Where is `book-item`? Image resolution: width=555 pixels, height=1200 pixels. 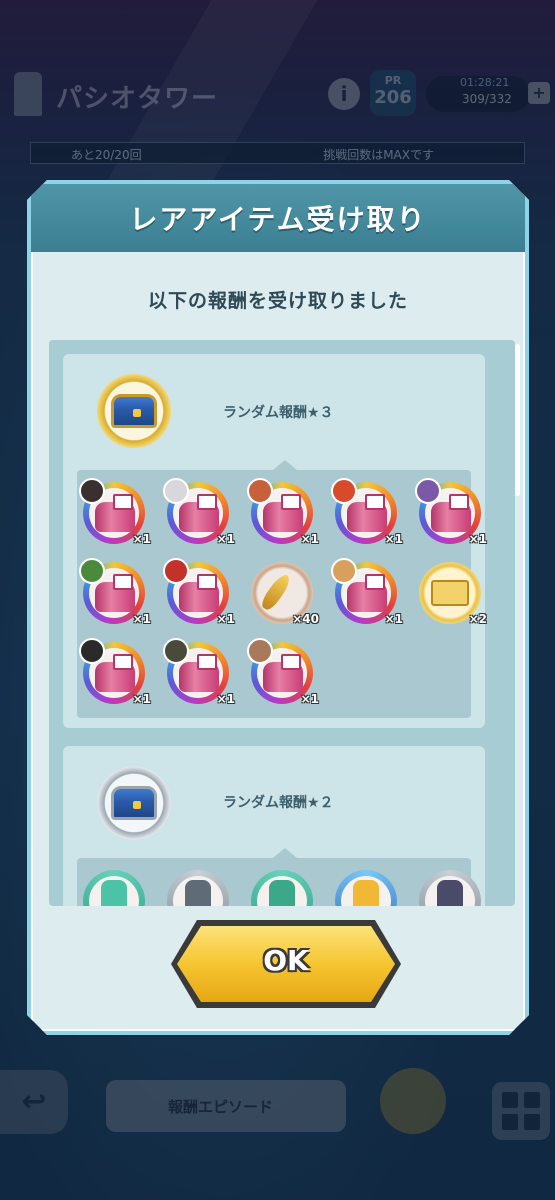
book-item is located at coordinates (450, 888).